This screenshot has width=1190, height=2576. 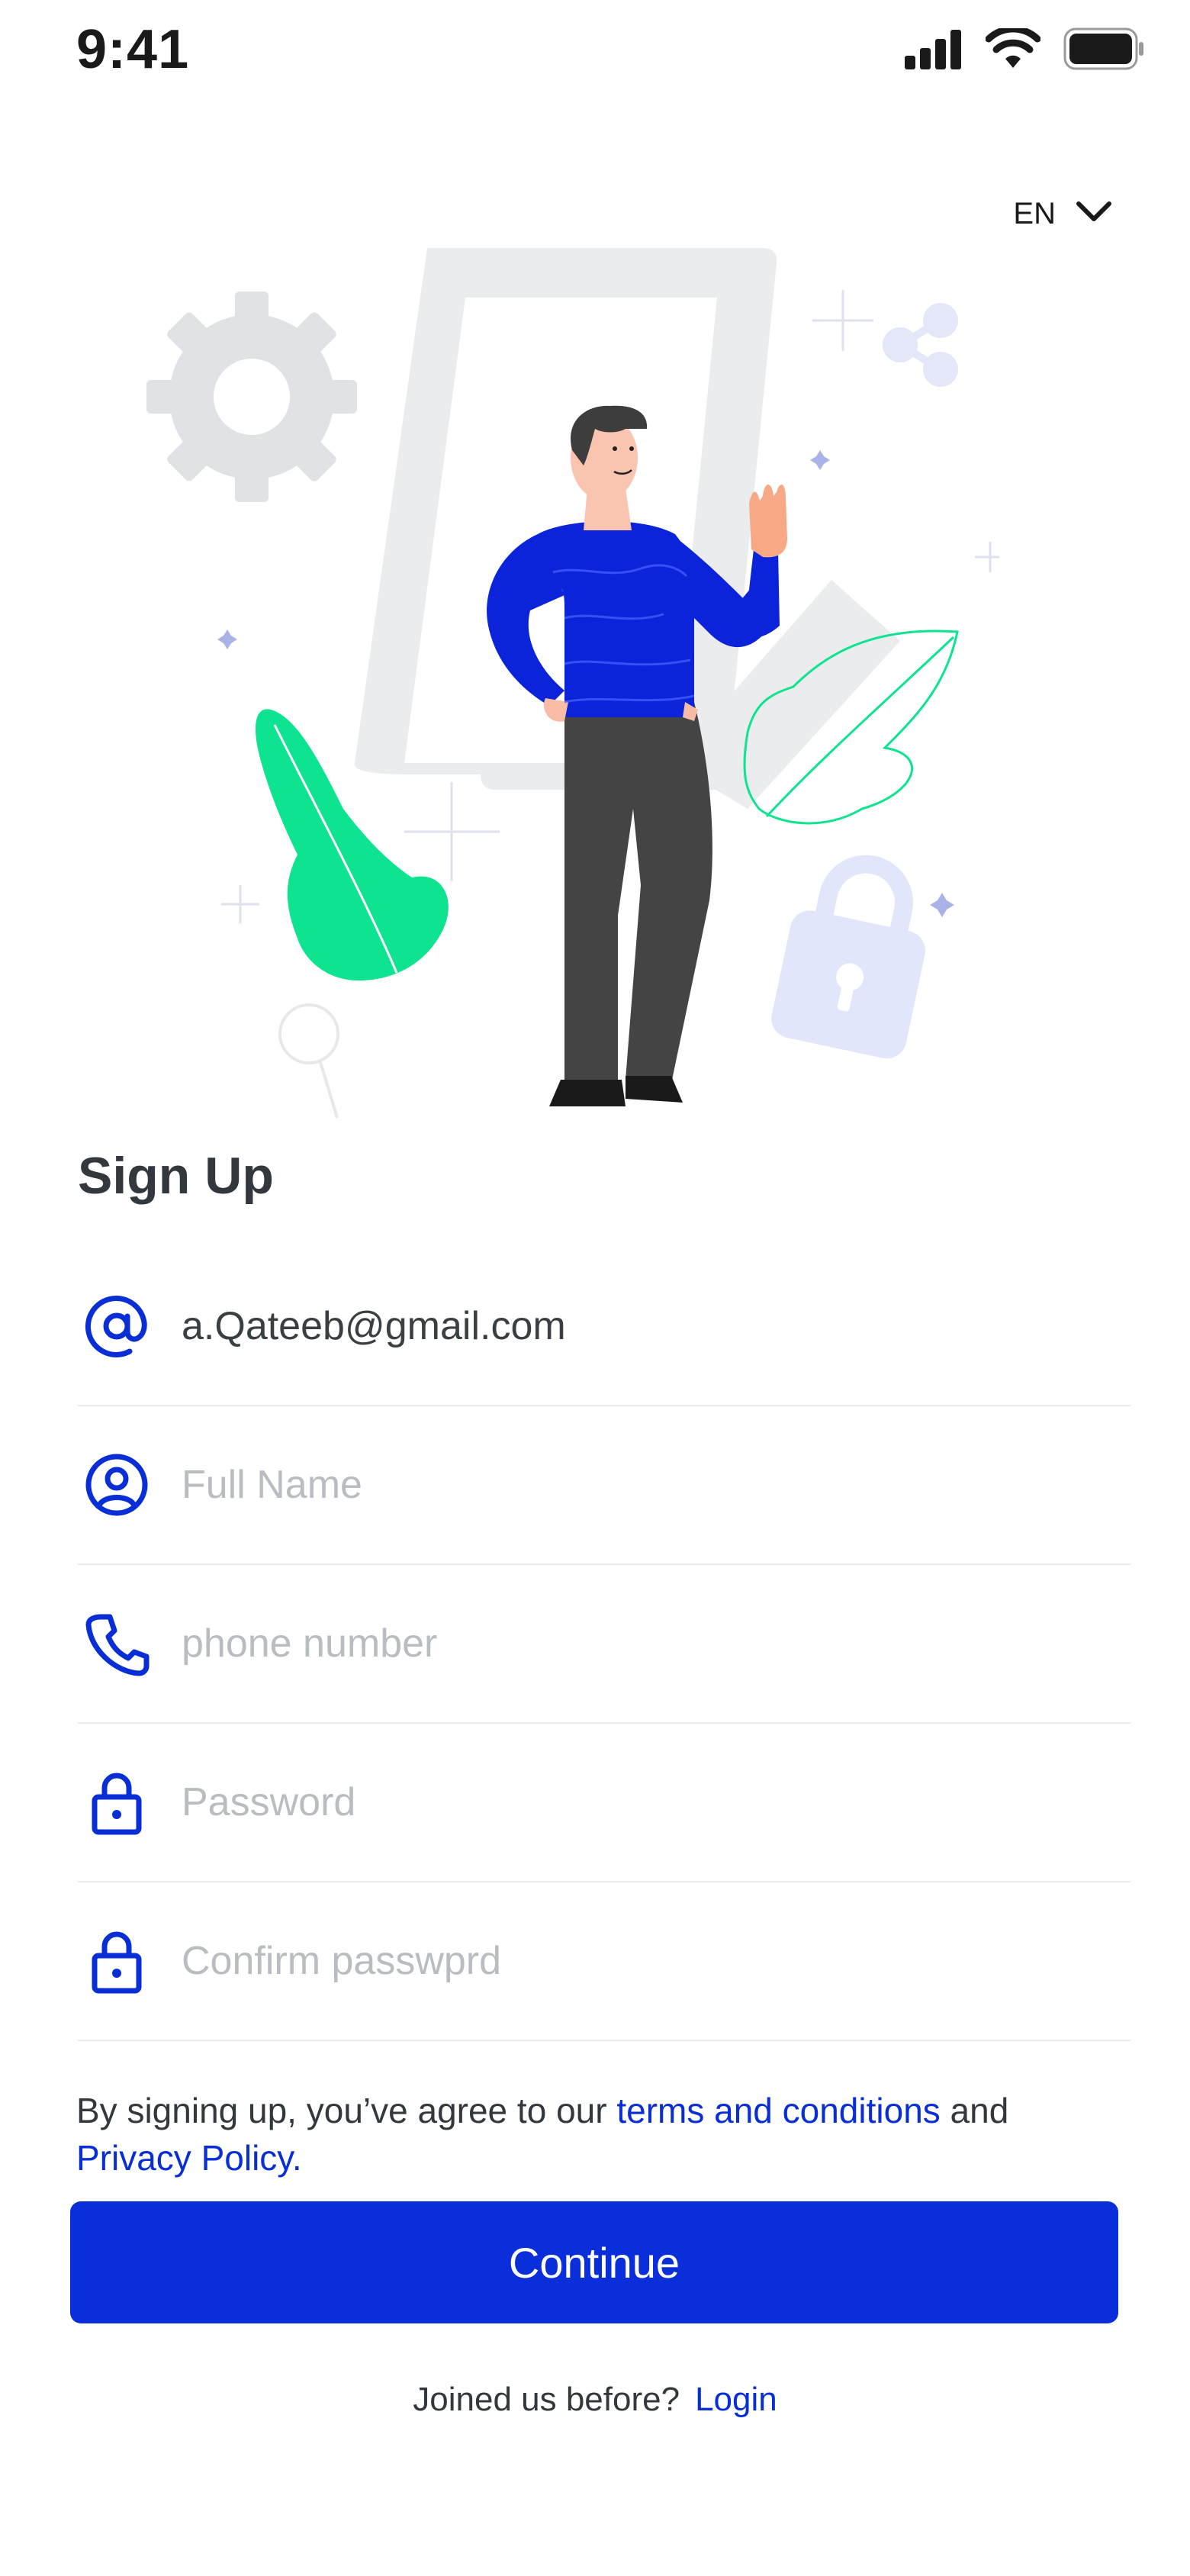 I want to click on terms-link: terms and conditions, so click(x=778, y=2110).